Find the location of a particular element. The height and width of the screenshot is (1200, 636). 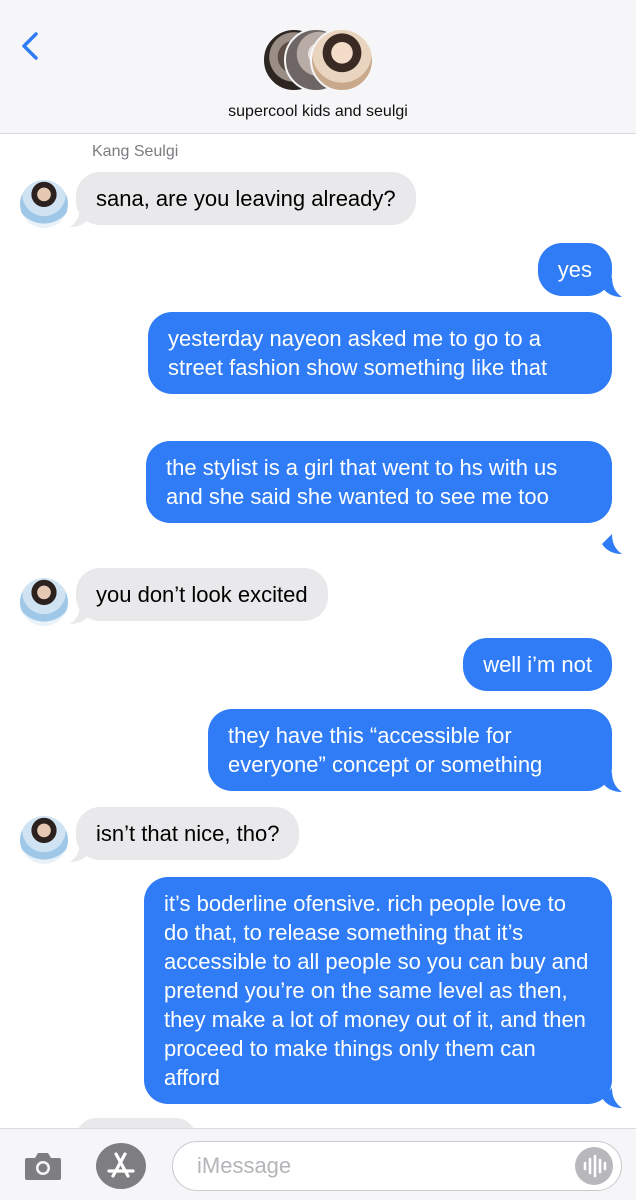

app-store-button is located at coordinates (121, 1166).